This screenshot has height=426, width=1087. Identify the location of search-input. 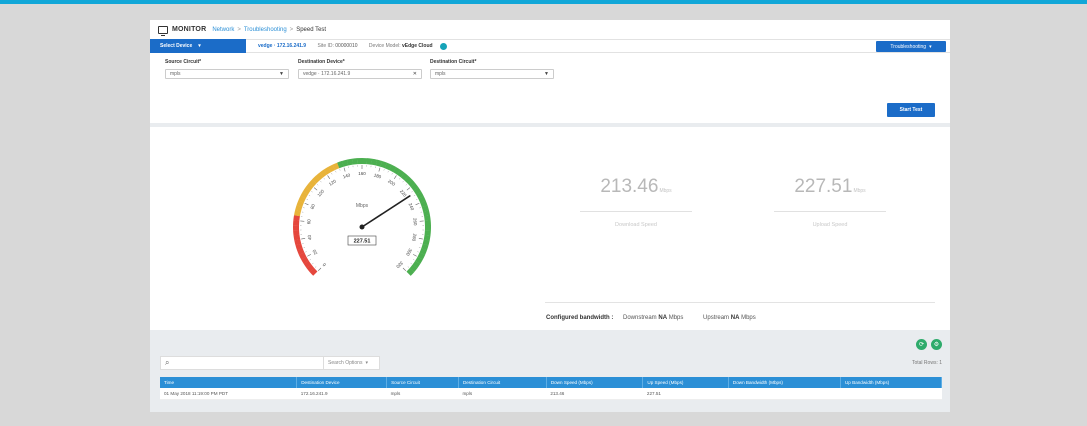
(249, 363).